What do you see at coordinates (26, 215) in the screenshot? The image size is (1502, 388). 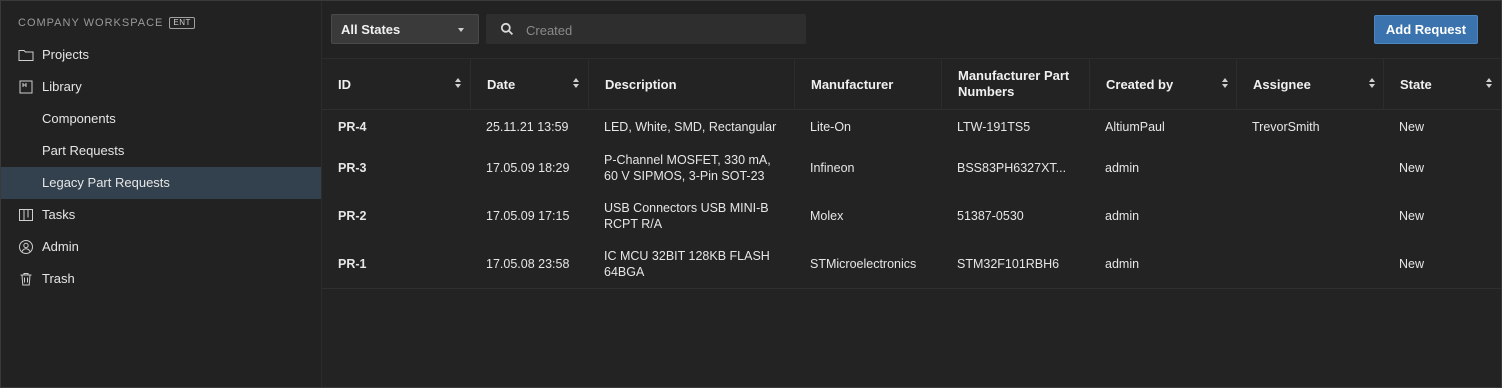 I see `tasks-icon` at bounding box center [26, 215].